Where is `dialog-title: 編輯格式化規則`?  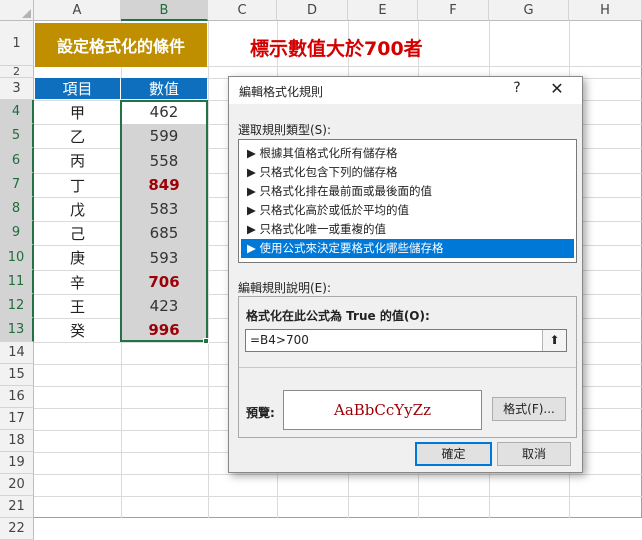
dialog-title: 編輯格式化規則 is located at coordinates (281, 92).